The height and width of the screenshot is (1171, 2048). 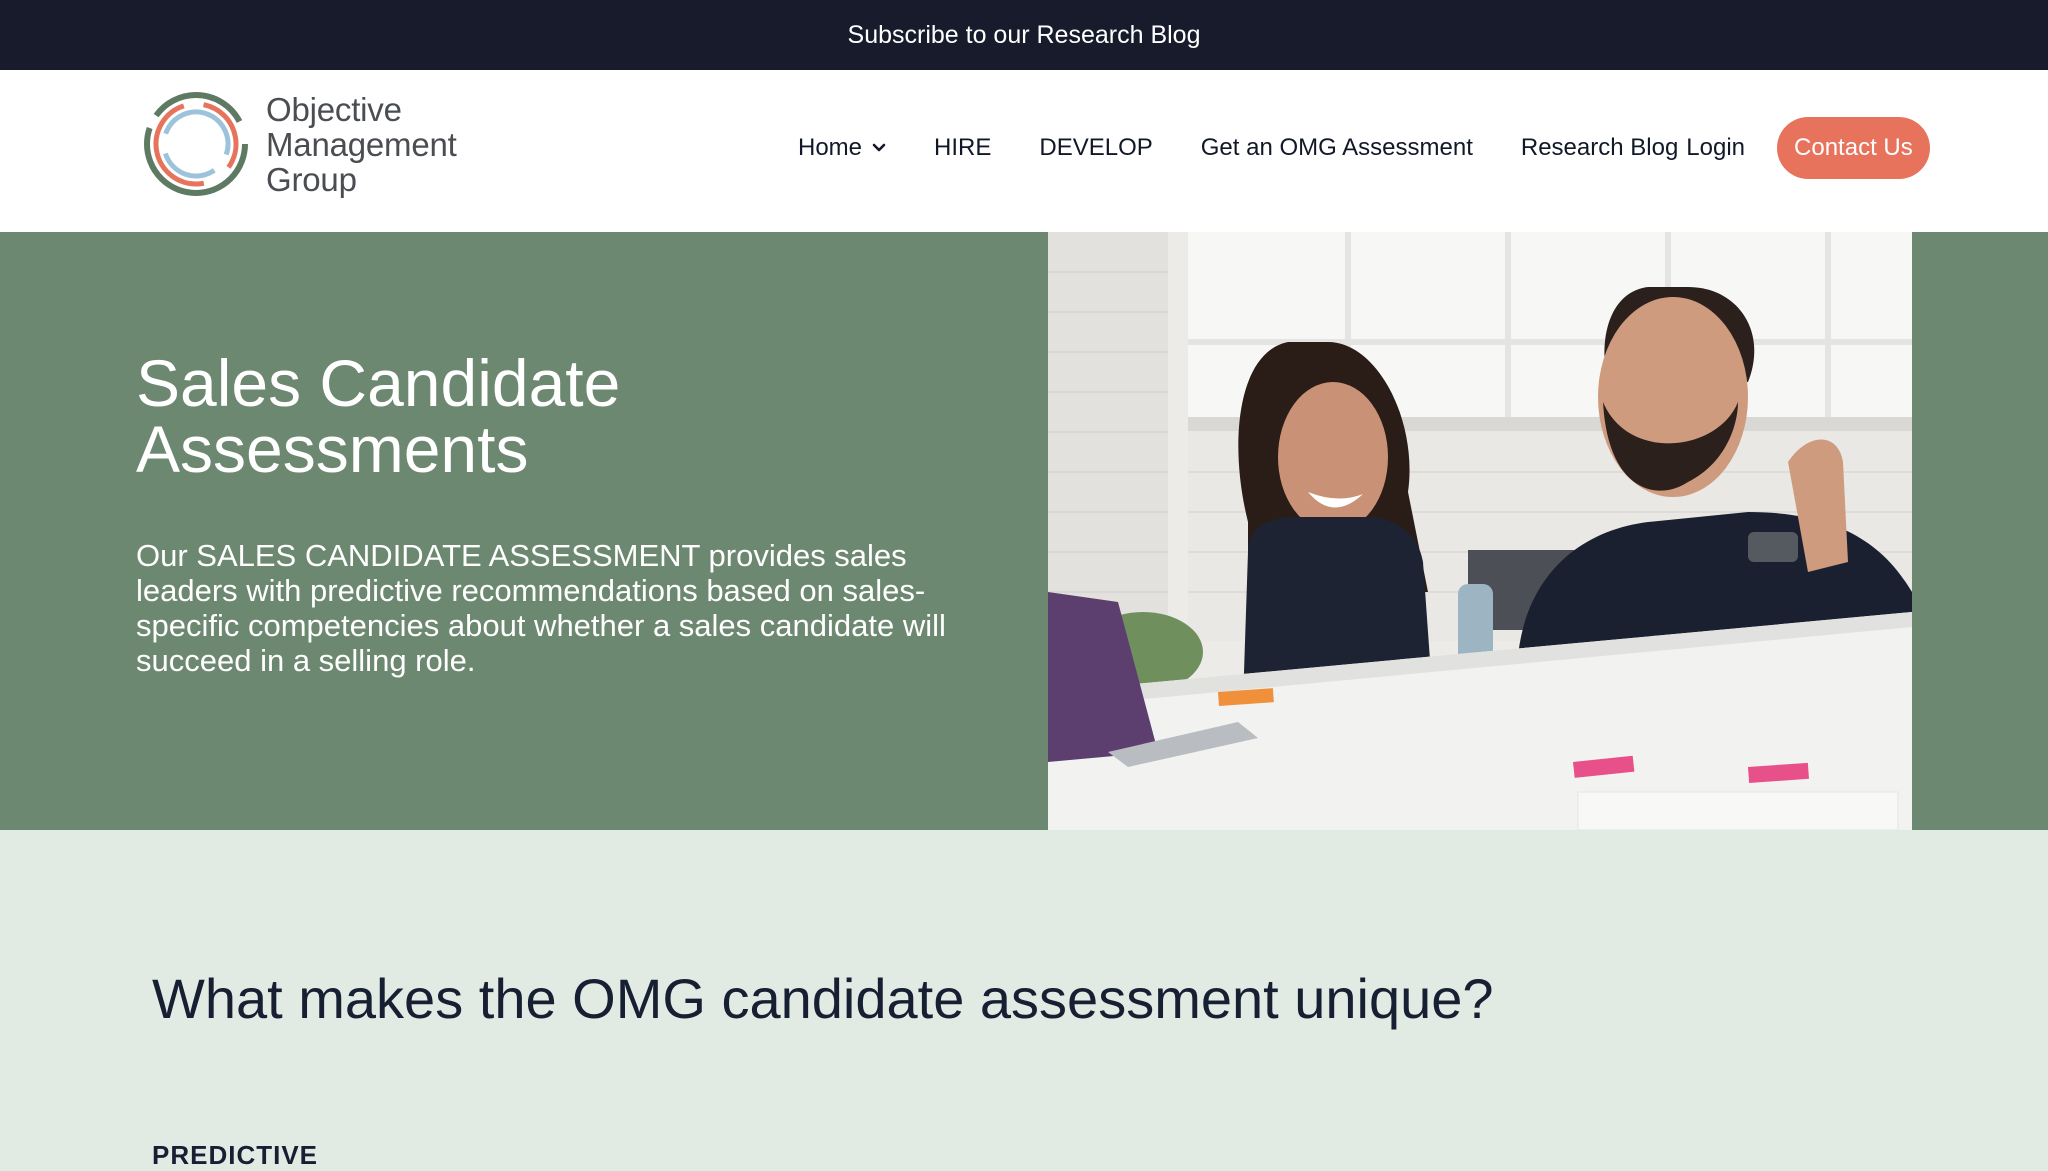 I want to click on logo-link: Objective Management Group, so click(x=299, y=144).